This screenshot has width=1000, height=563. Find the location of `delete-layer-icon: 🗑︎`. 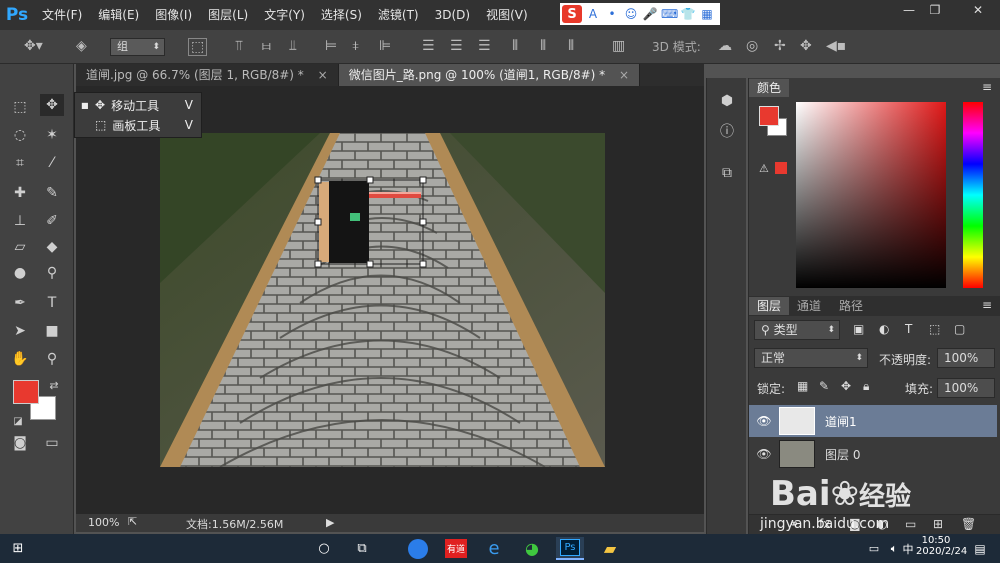

delete-layer-icon: 🗑︎ is located at coordinates (968, 524).